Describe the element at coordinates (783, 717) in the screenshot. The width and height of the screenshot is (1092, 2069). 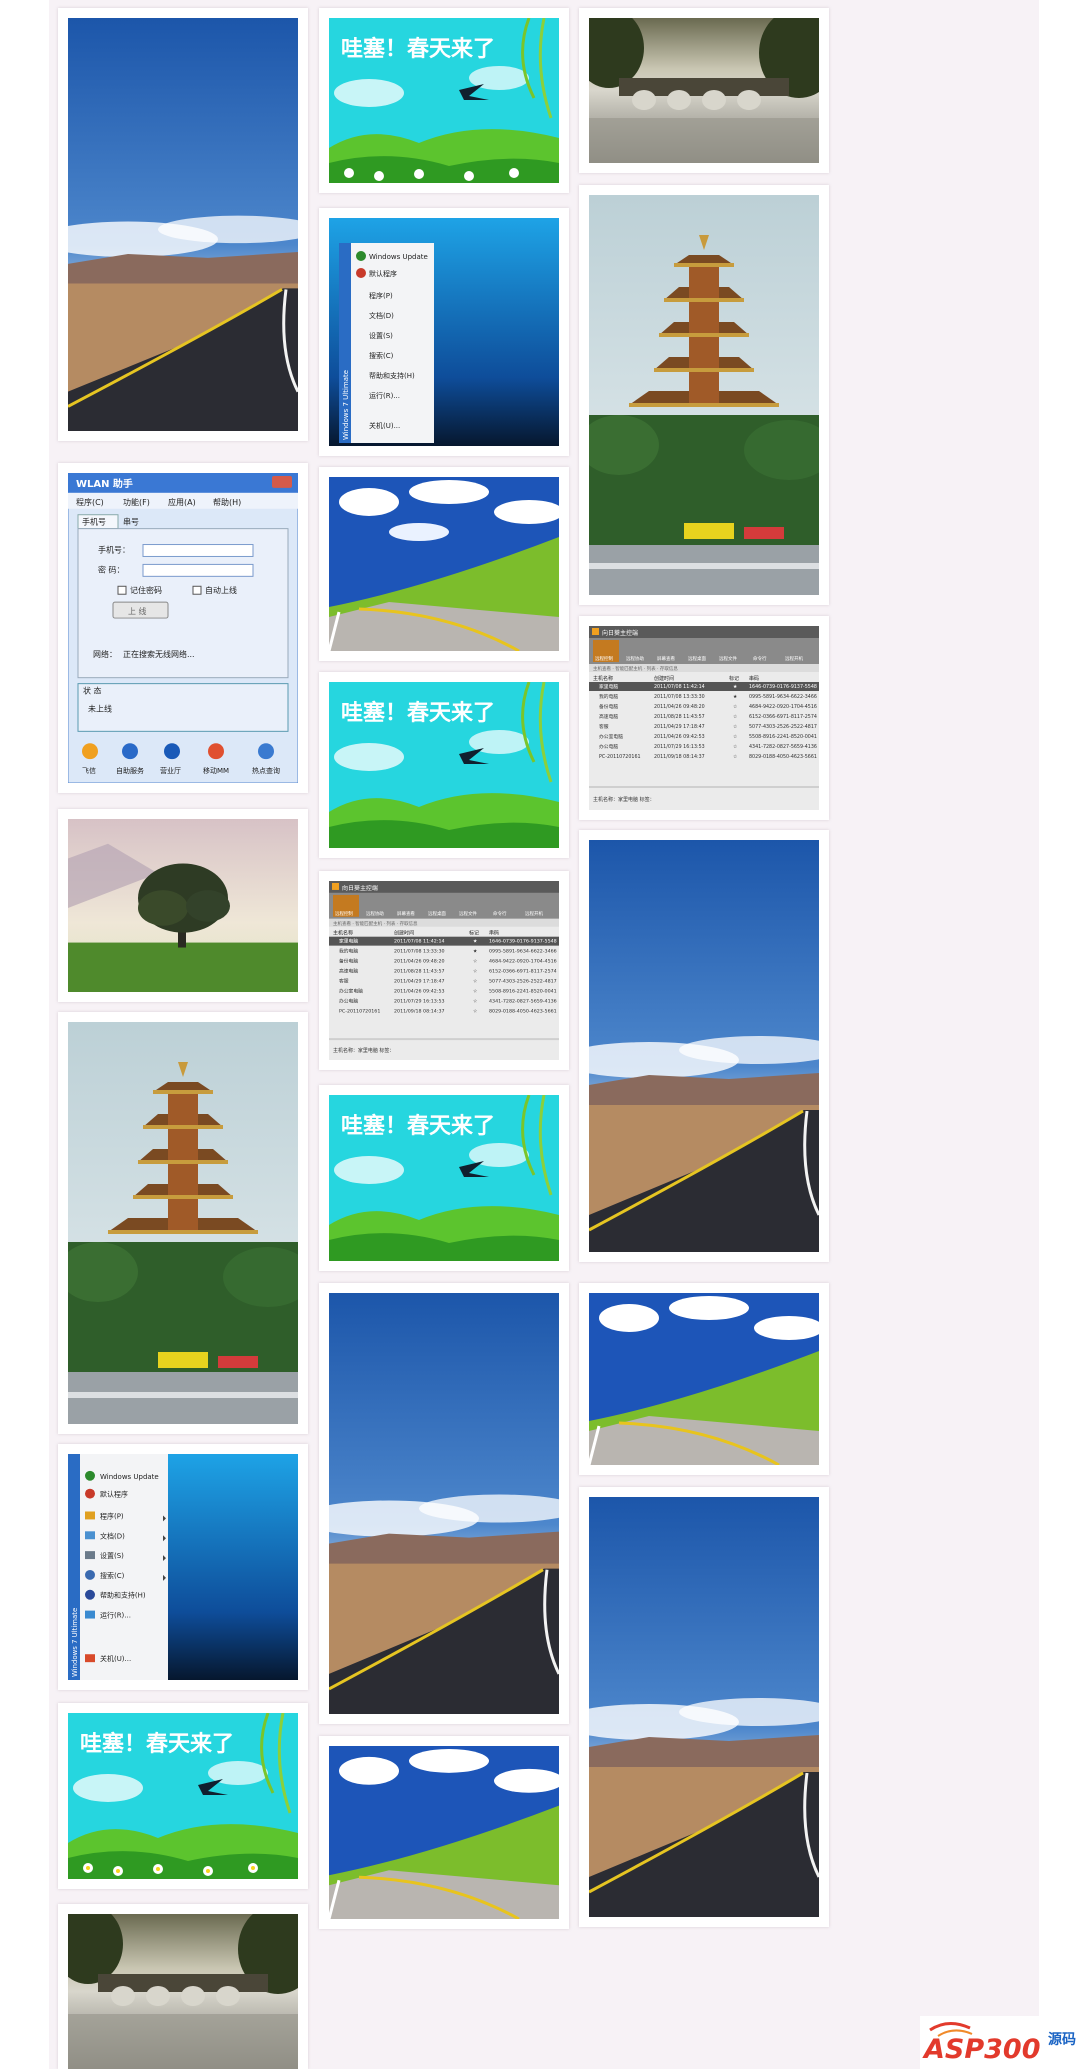
I see `svg-text: 6152-0366-6971-8117-2574` at that location.